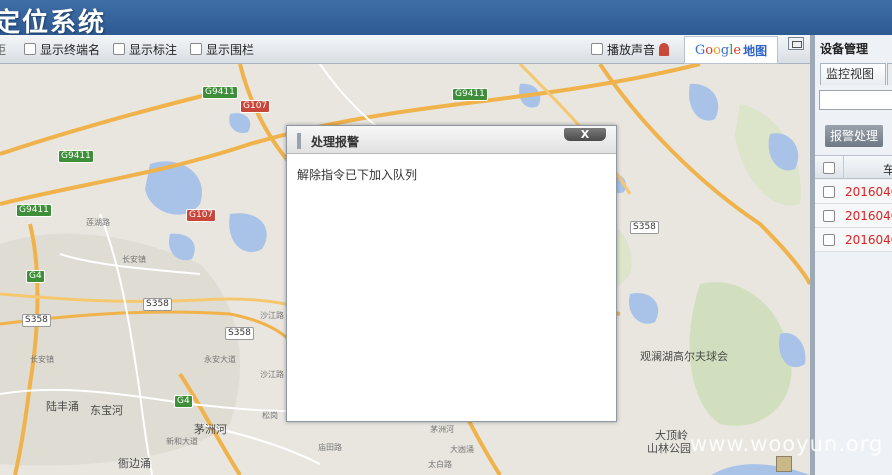 This screenshot has width=892, height=475. Describe the element at coordinates (3, 49) in the screenshot. I see `measure-distance-label: 距` at that location.